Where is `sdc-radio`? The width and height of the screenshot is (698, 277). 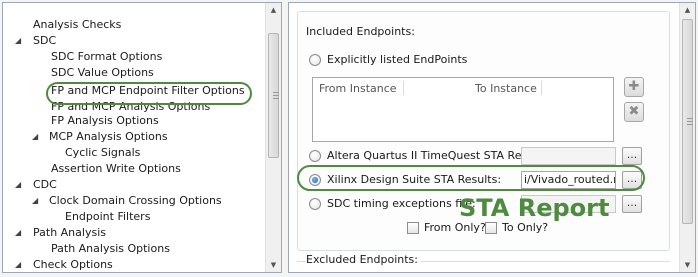
sdc-radio is located at coordinates (315, 204).